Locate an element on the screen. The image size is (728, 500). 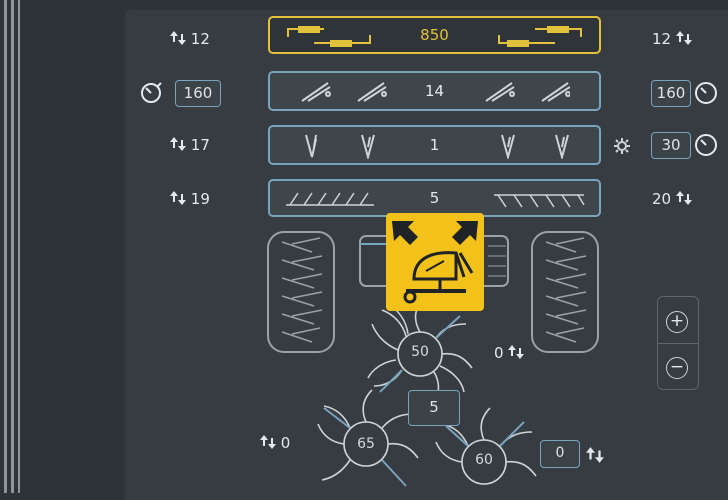
drawbar-center-value: 850 is located at coordinates (434, 35).